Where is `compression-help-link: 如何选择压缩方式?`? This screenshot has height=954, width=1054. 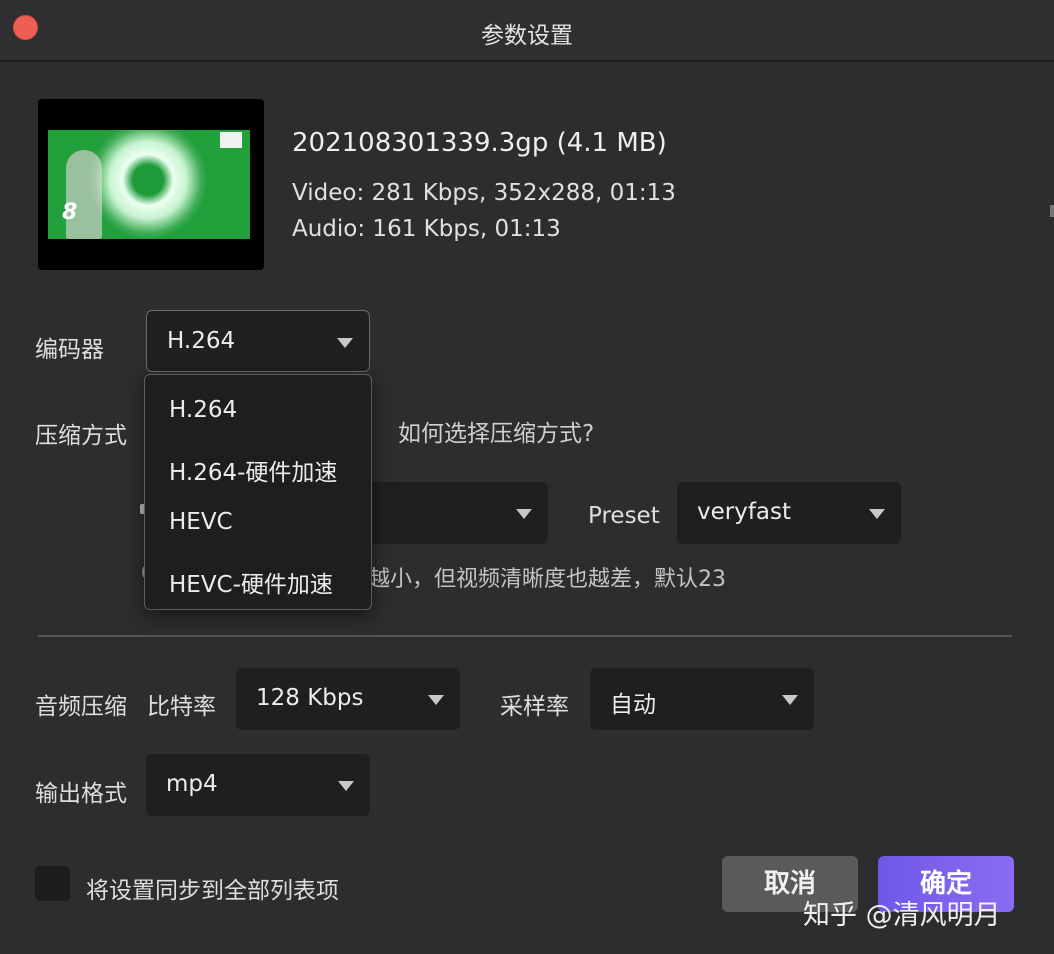 compression-help-link: 如何选择压缩方式? is located at coordinates (496, 431).